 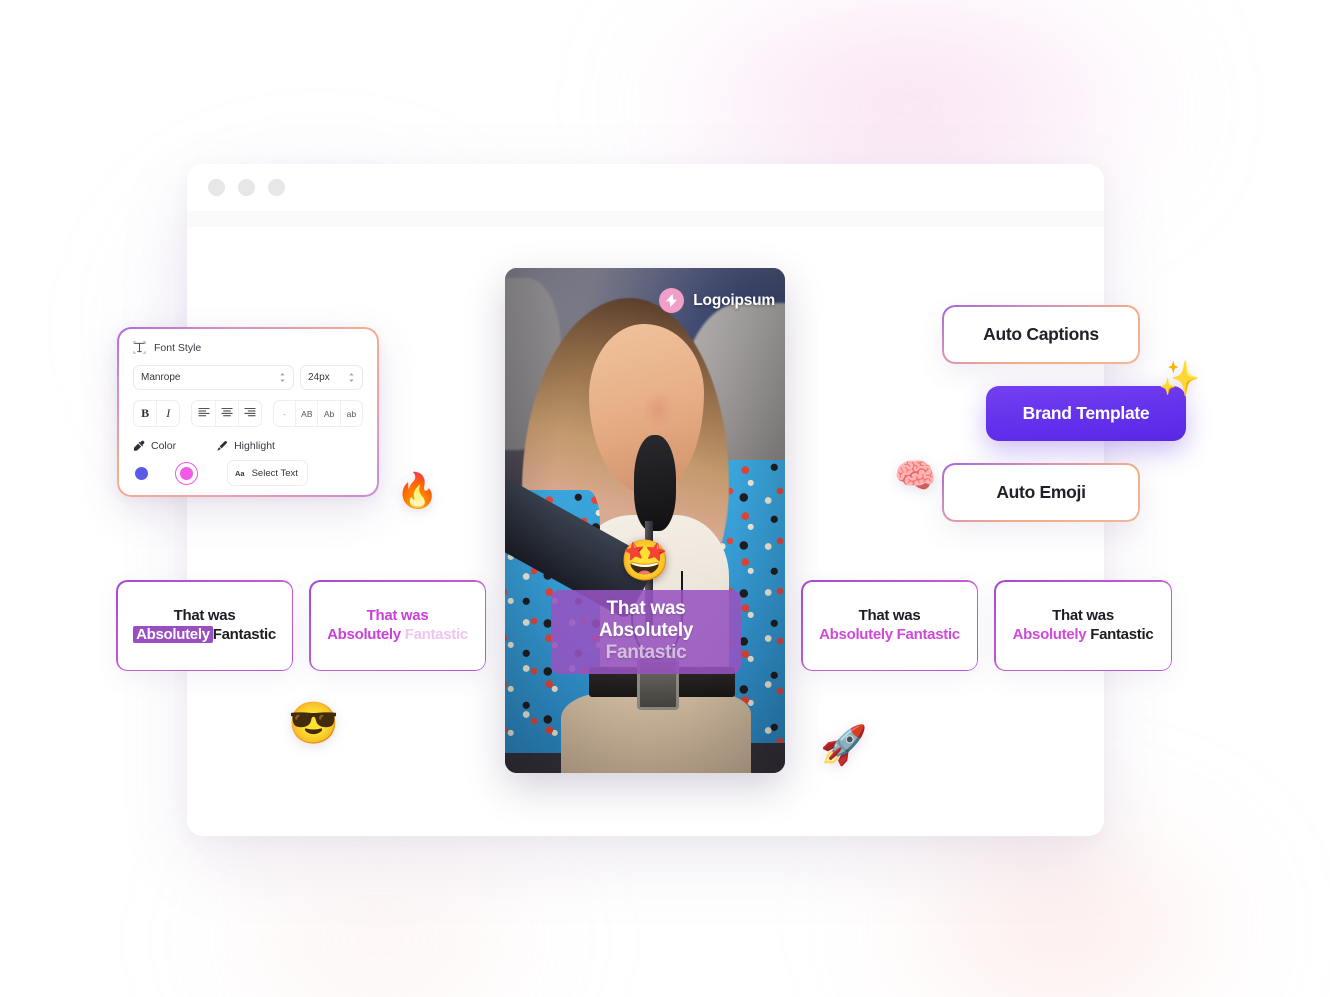 What do you see at coordinates (734, 300) in the screenshot?
I see `video-logo-text: Logoipsum` at bounding box center [734, 300].